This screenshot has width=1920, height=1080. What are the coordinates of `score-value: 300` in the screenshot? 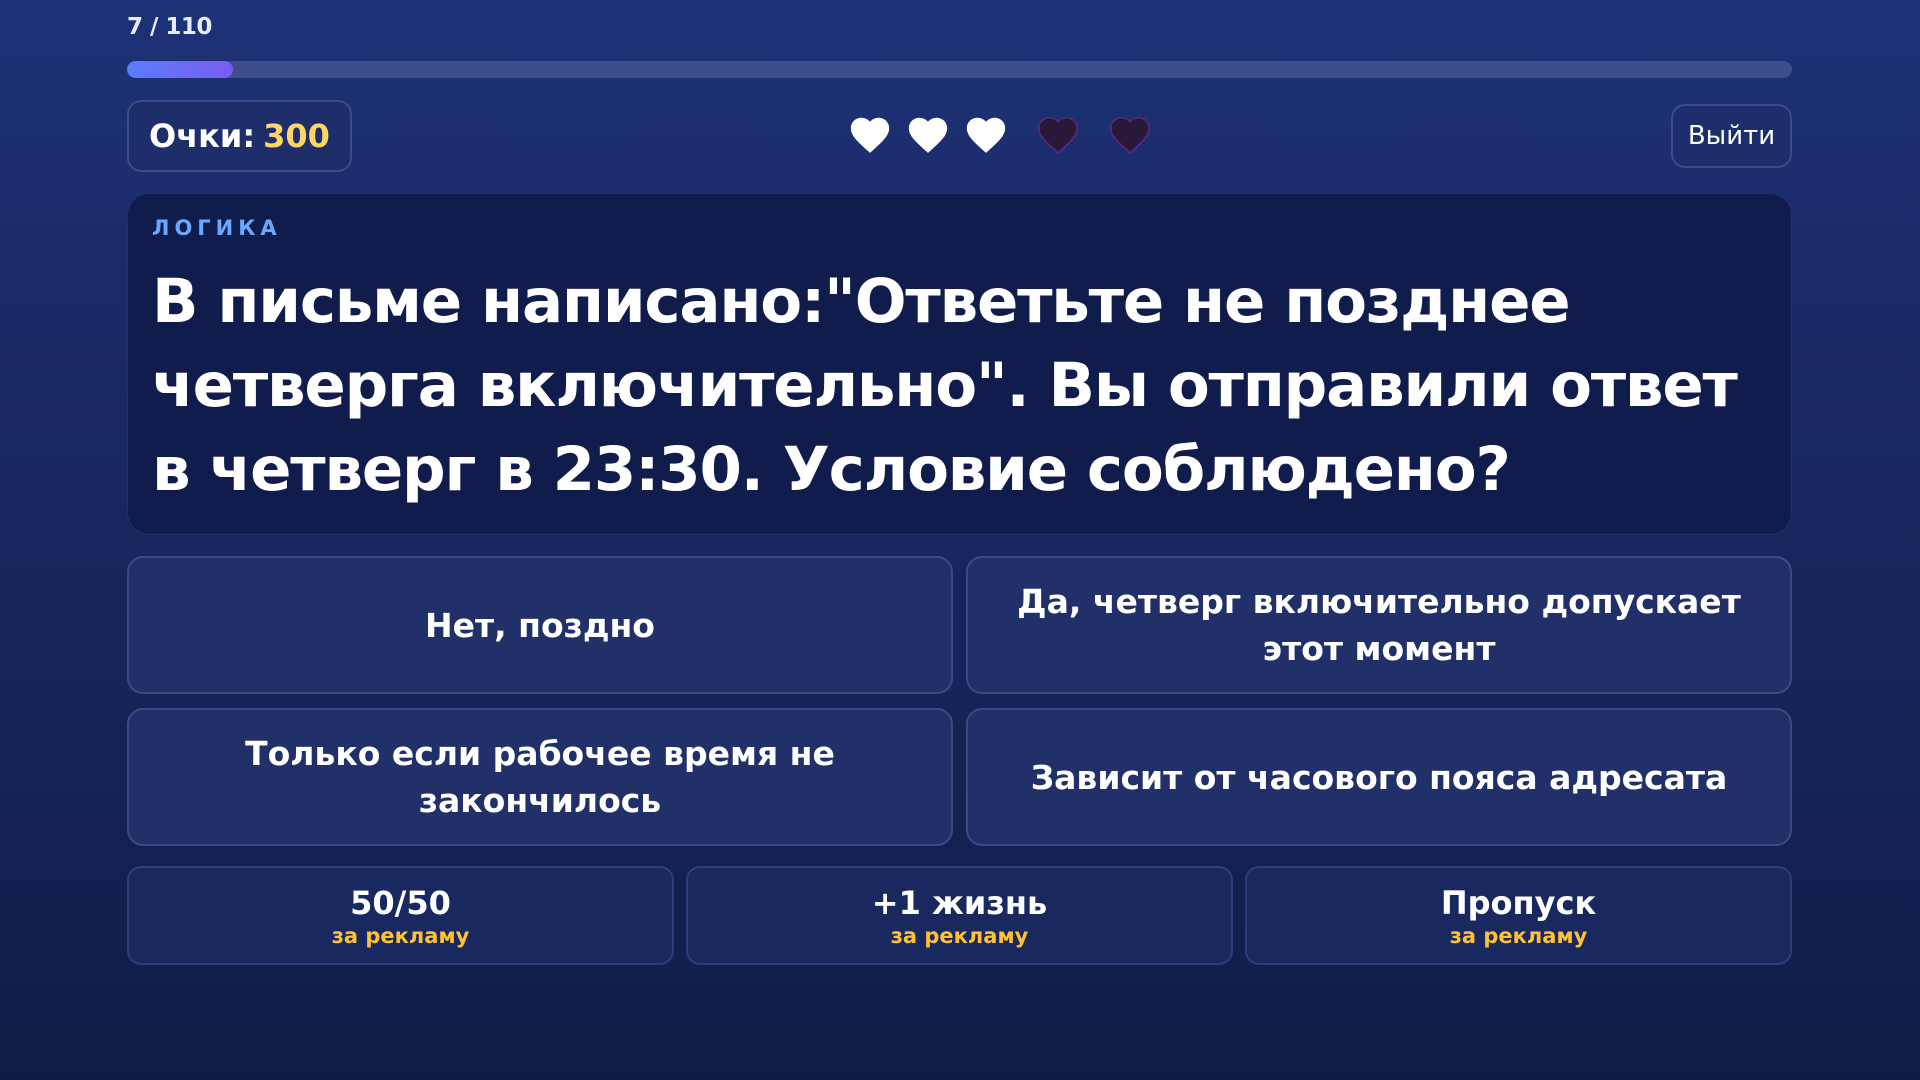 It's located at (296, 136).